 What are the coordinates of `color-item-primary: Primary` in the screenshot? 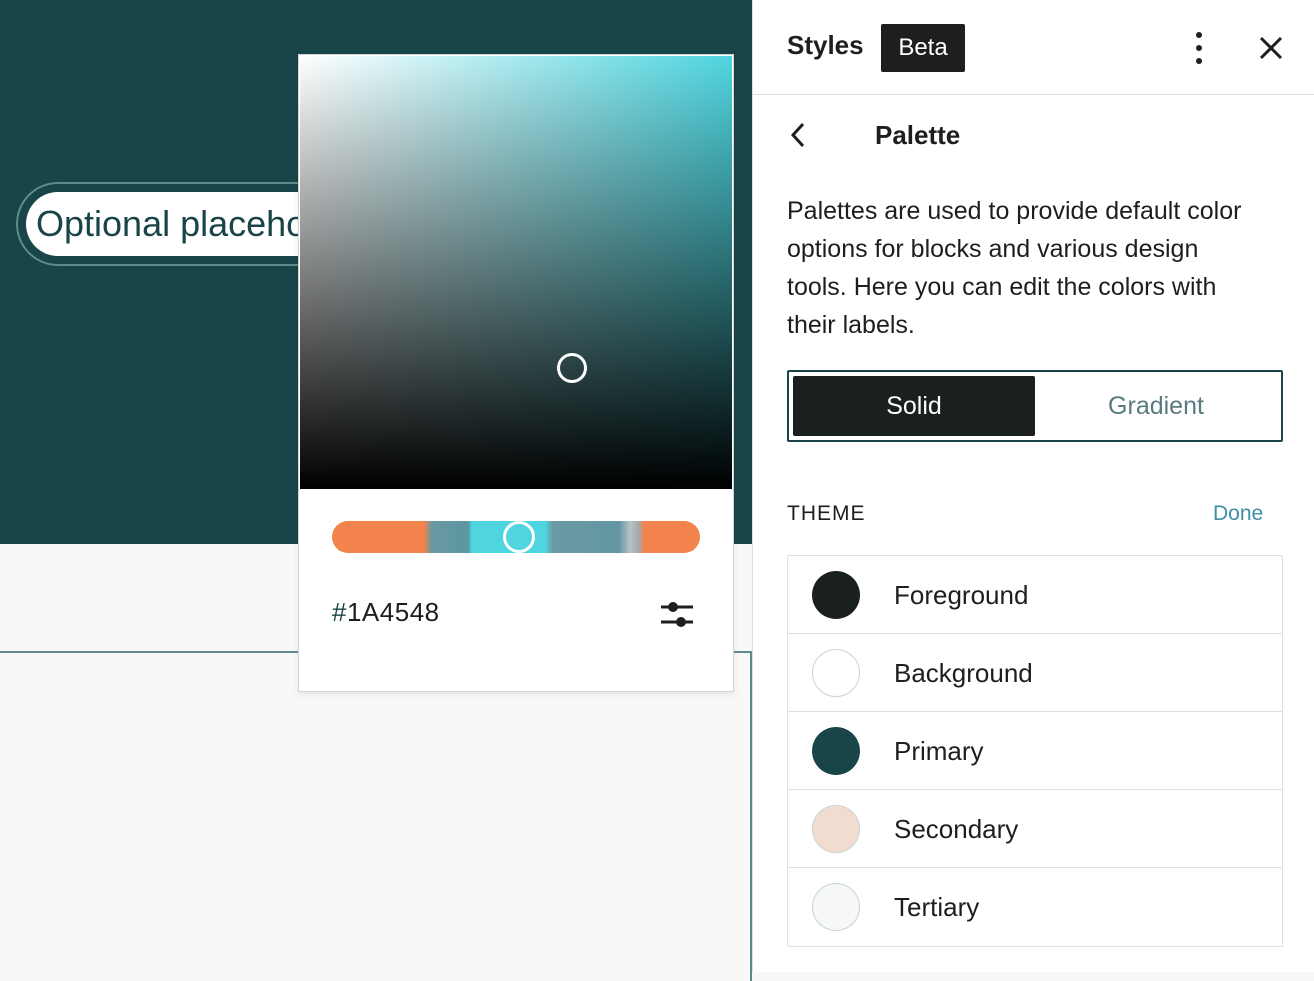 It's located at (1035, 751).